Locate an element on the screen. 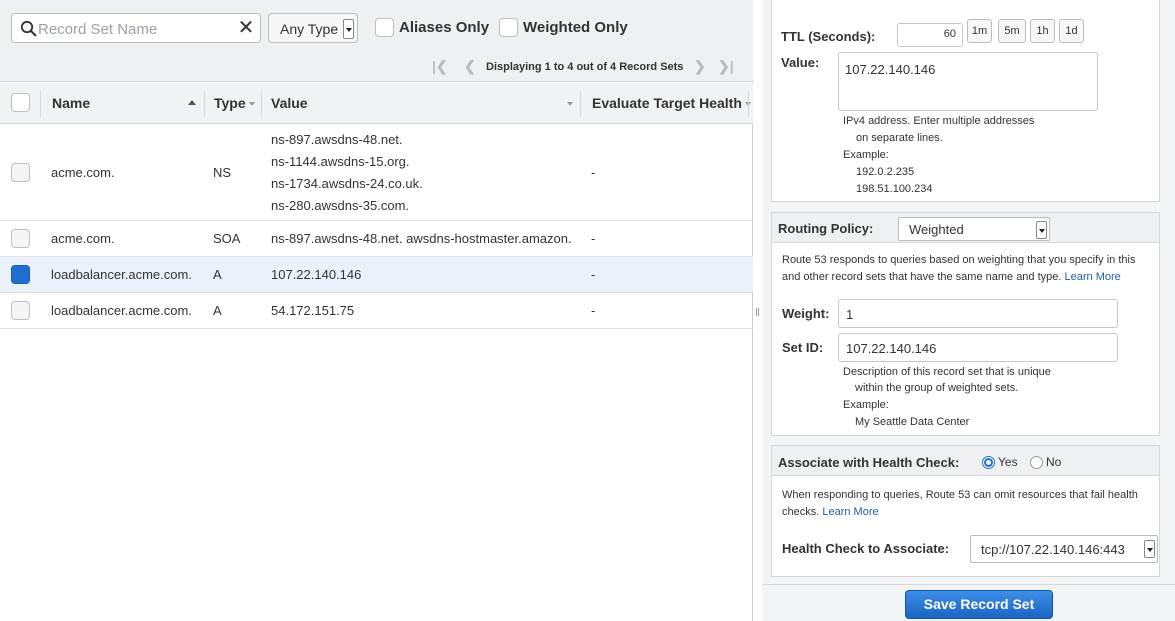 The width and height of the screenshot is (1175, 621). search-placeholder: Record Set Name is located at coordinates (98, 29).